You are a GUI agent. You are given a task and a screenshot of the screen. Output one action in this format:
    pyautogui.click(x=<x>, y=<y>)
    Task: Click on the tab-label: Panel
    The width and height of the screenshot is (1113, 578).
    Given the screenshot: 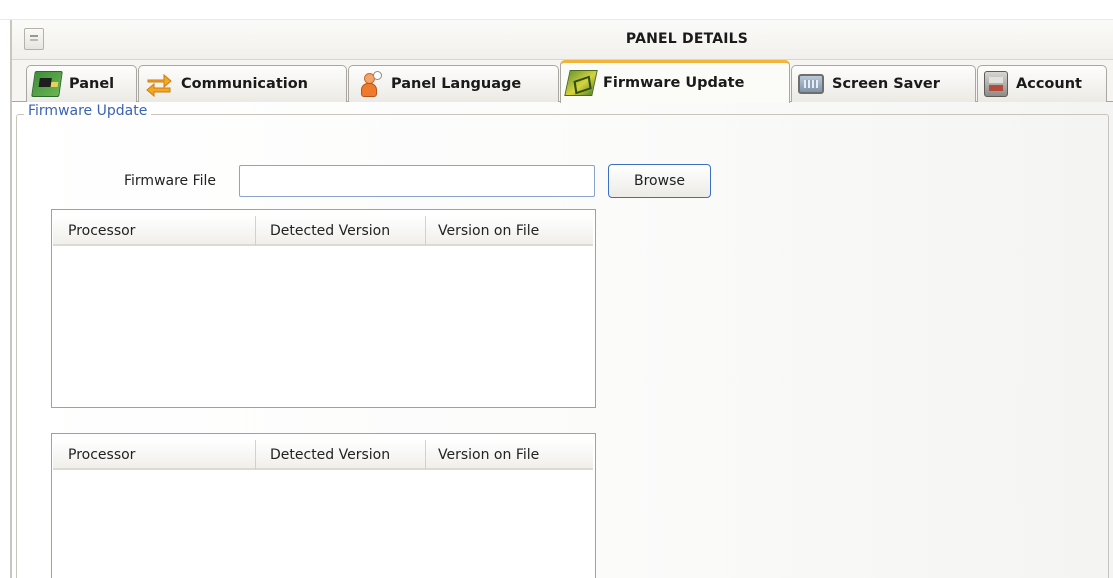 What is the action you would take?
    pyautogui.click(x=92, y=84)
    